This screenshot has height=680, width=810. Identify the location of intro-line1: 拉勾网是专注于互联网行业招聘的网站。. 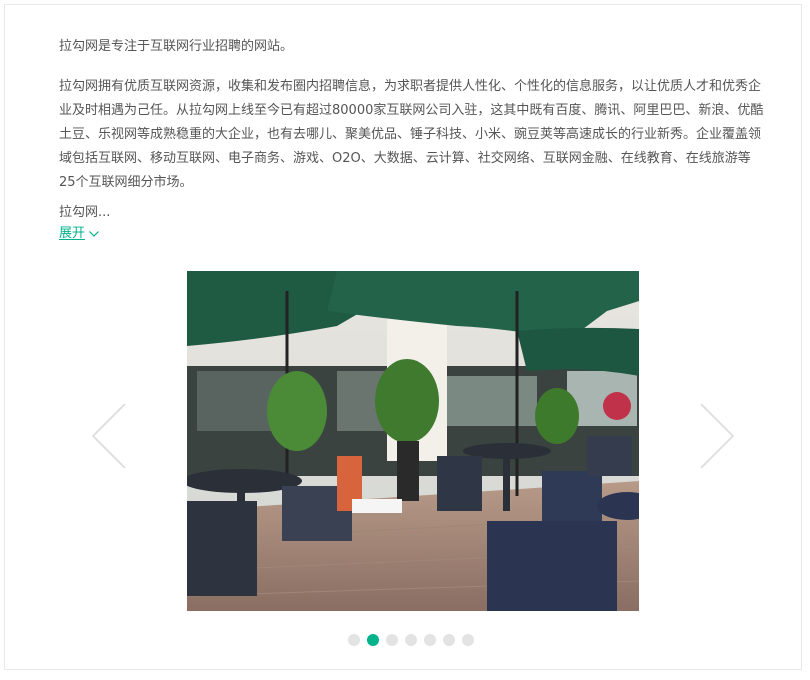
(176, 46).